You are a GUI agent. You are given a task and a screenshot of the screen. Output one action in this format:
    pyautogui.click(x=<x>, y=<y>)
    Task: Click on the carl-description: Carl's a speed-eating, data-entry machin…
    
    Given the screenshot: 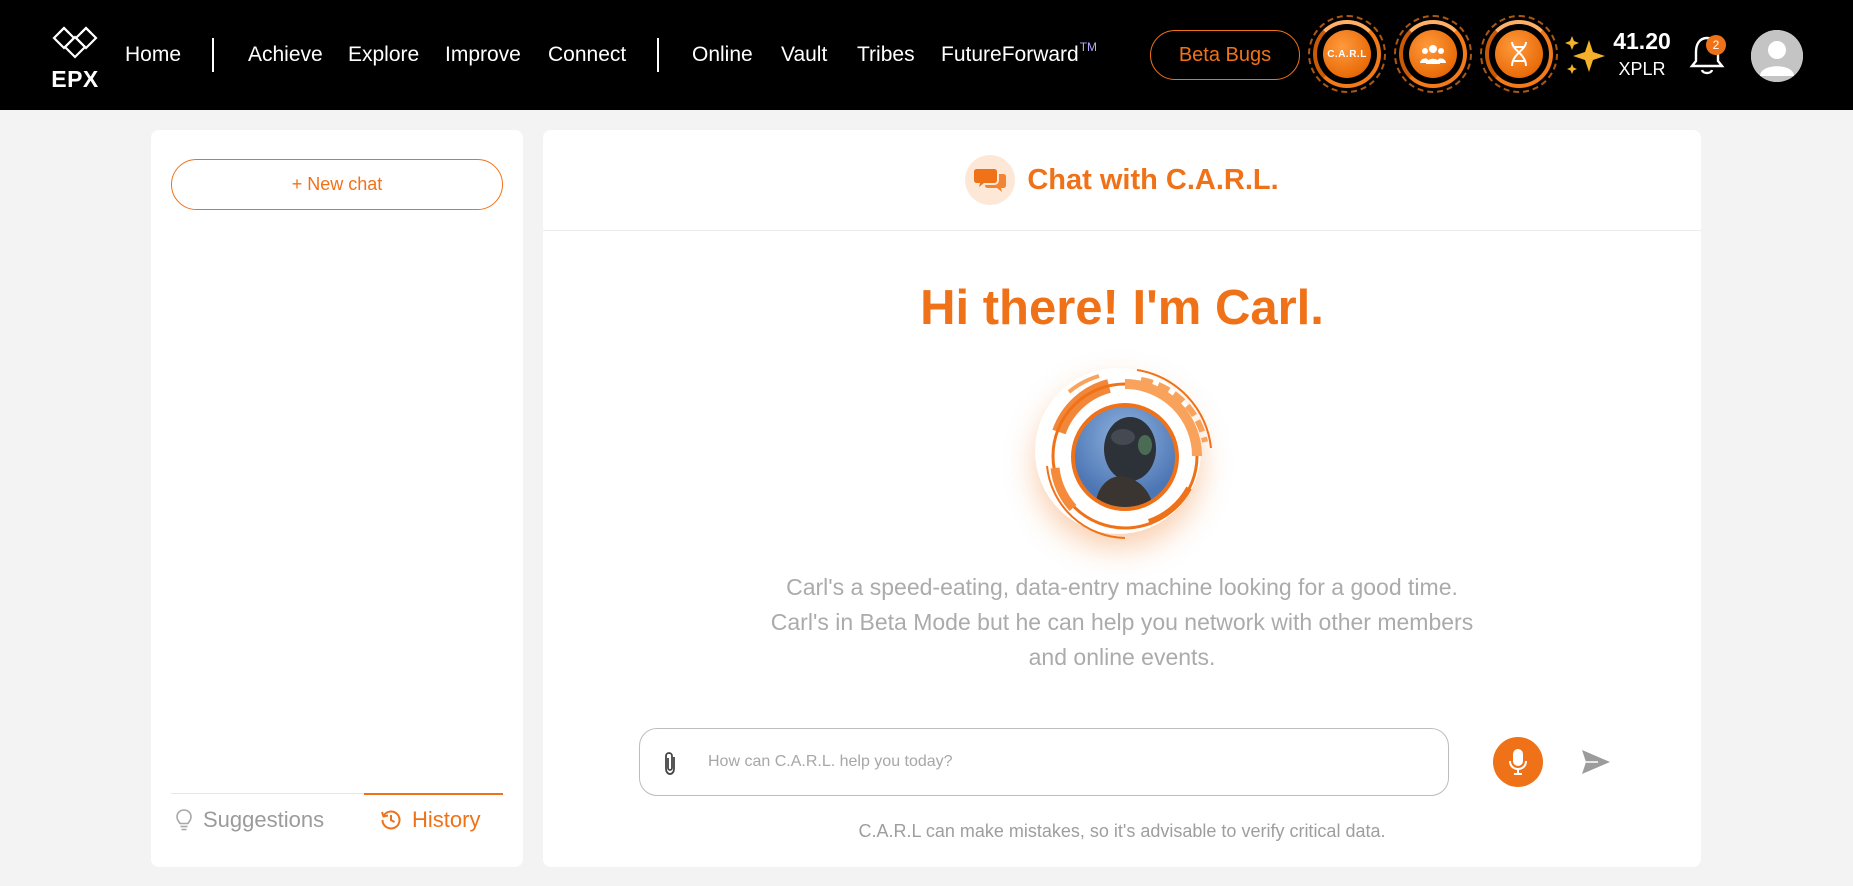 What is the action you would take?
    pyautogui.click(x=1122, y=622)
    